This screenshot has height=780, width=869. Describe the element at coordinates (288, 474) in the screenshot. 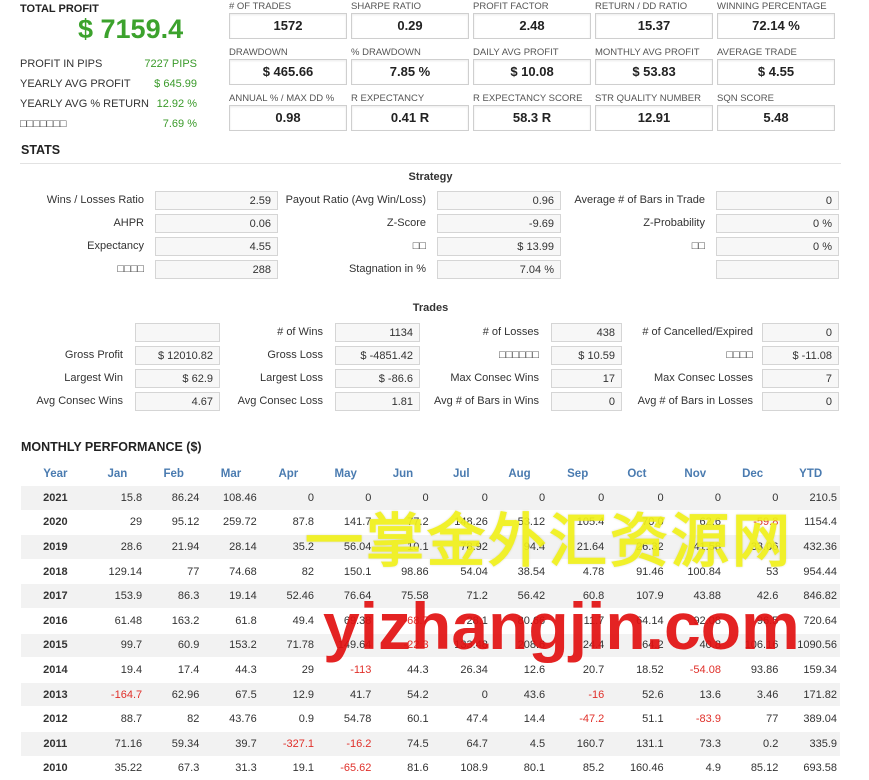

I see `column-header: Apr` at that location.